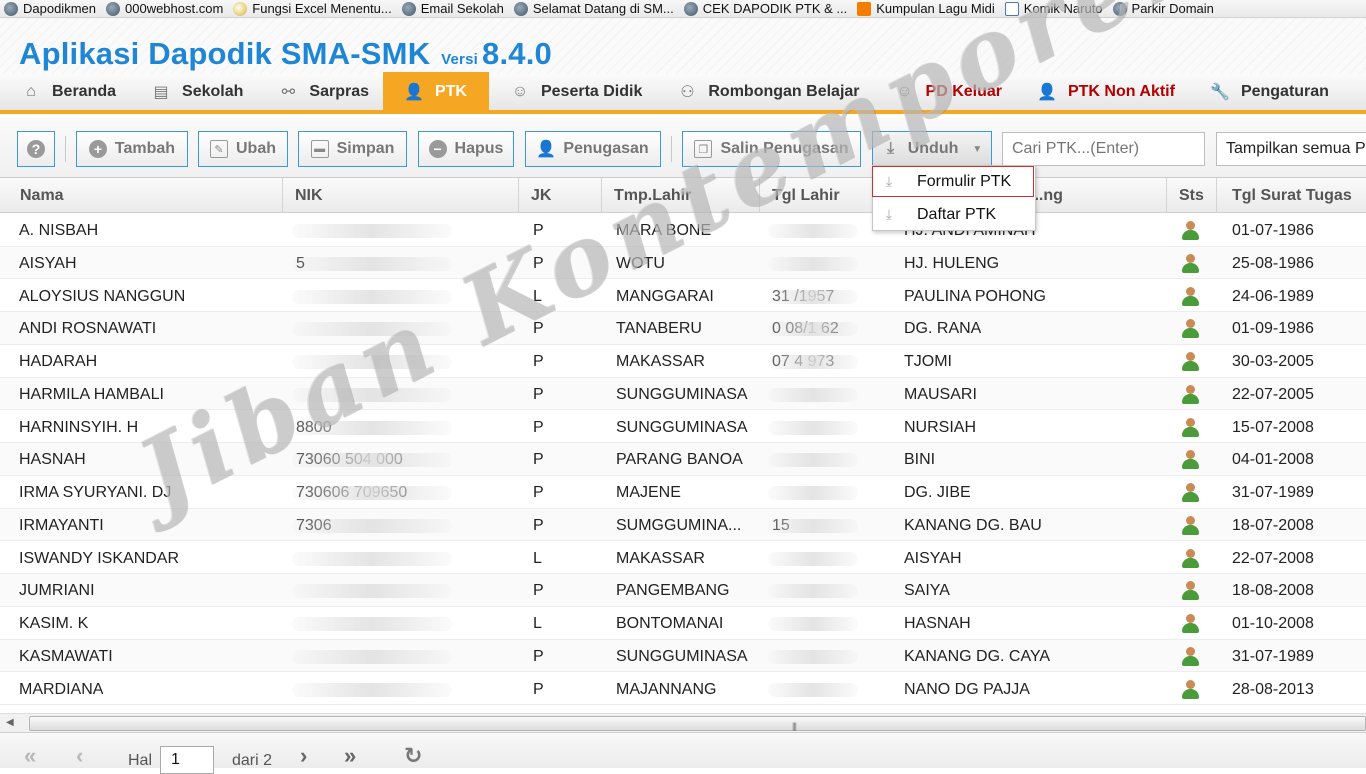 Image resolution: width=1366 pixels, height=774 pixels. Describe the element at coordinates (967, 689) in the screenshot. I see `cell-ibu: NANO DG PAJJA` at that location.